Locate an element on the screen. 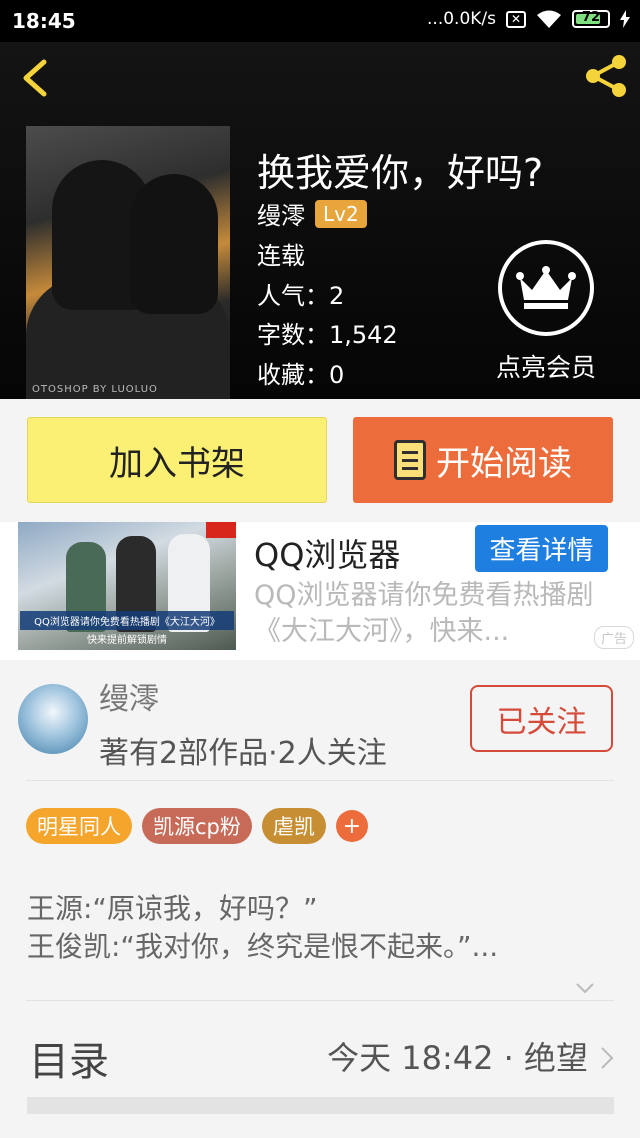 Image resolution: width=640 pixels, height=1138 pixels. action-bar: 加入书架 开始阅读 is located at coordinates (320, 460).